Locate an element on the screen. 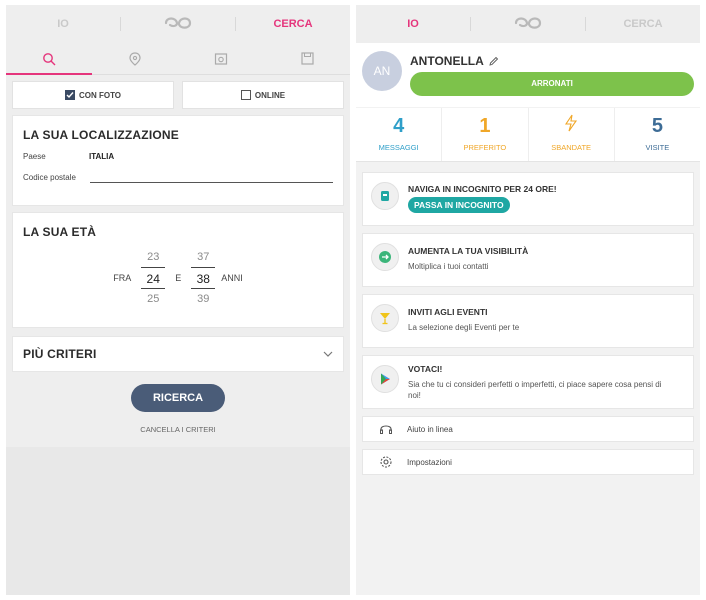 This screenshot has width=706, height=600. help-label: Aiuto in linea is located at coordinates (430, 429).